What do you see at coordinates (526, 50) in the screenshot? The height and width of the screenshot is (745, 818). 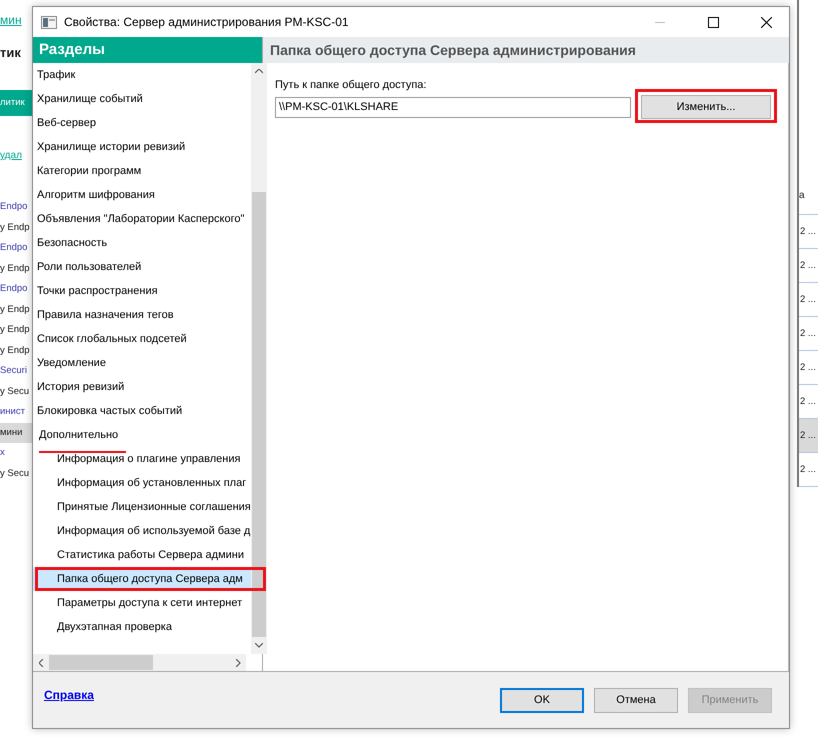 I see `panel-header: Папка общего доступа Сервера администрирования` at bounding box center [526, 50].